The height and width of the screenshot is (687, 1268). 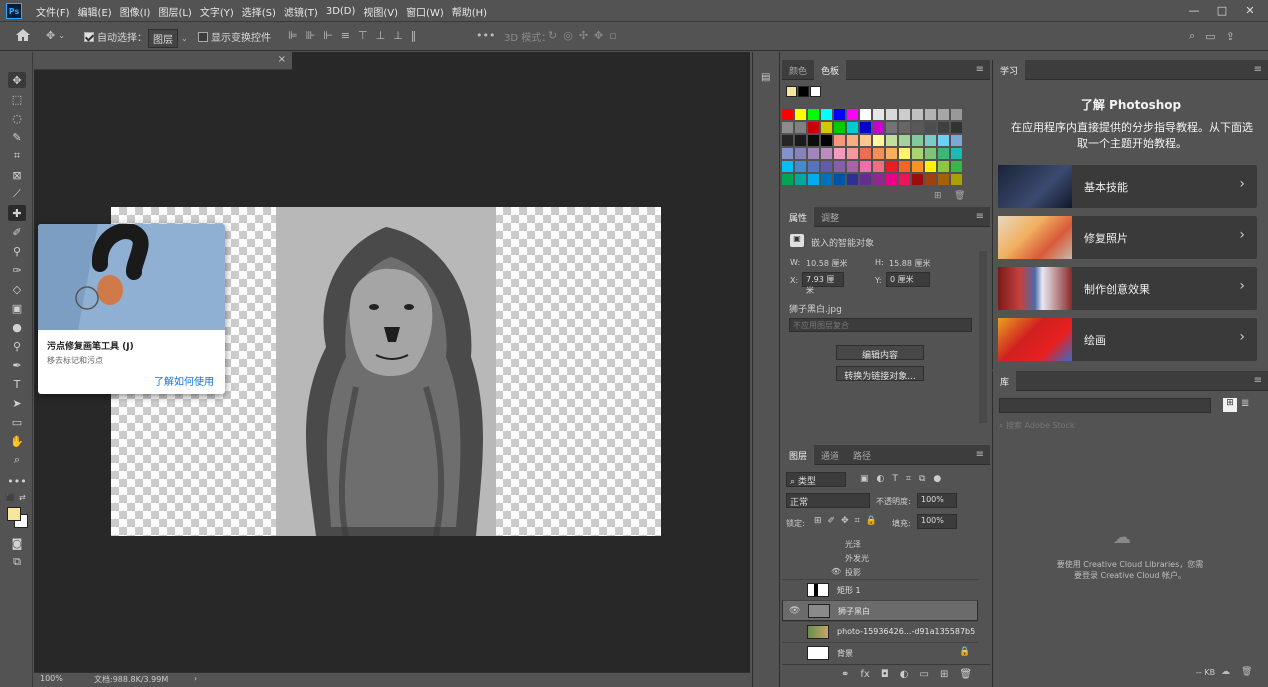 What do you see at coordinates (55, 35) in the screenshot?
I see `move-tool-preset-icon: ✥ ⌄` at bounding box center [55, 35].